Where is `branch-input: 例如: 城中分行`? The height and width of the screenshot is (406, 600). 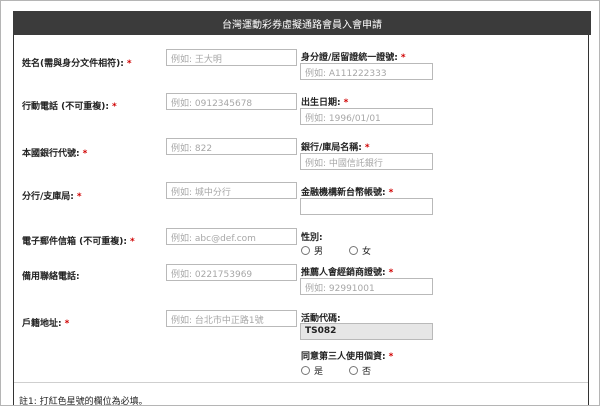
branch-input: 例如: 城中分行 is located at coordinates (231, 190).